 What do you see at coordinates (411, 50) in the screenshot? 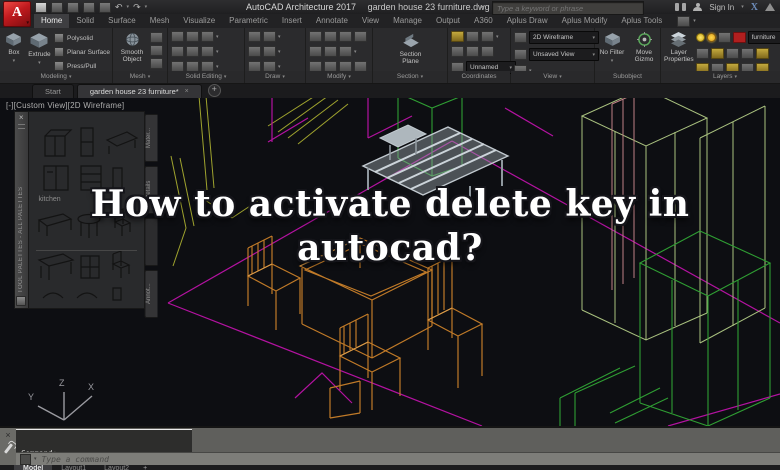
I see `section-plane-button: Section Plane` at bounding box center [411, 50].